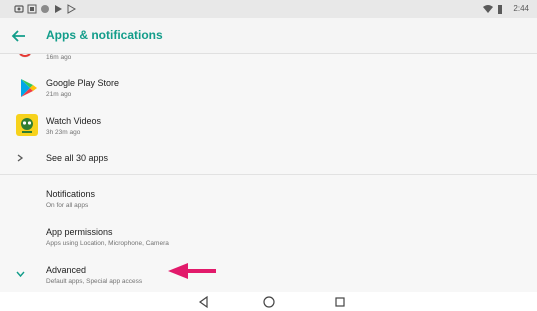  I want to click on status-bar: 2:44, so click(268, 9).